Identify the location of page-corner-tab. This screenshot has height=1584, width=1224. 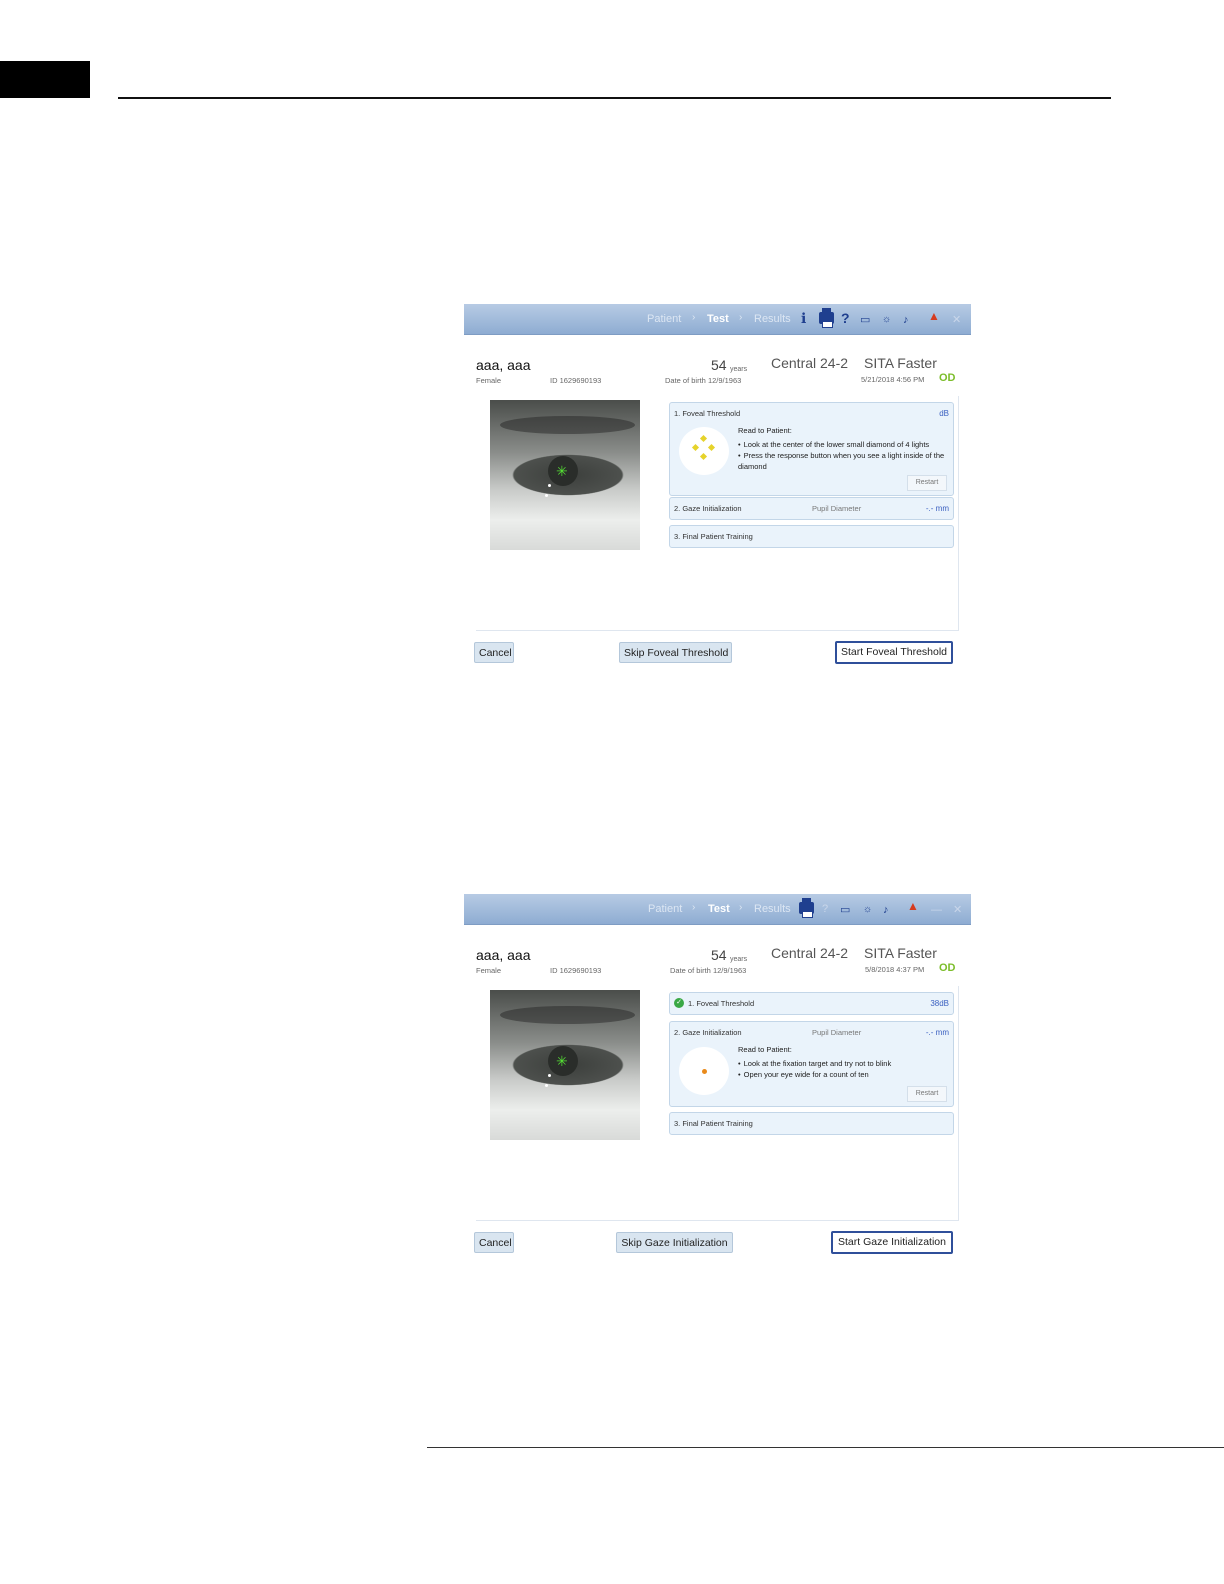
(45, 79).